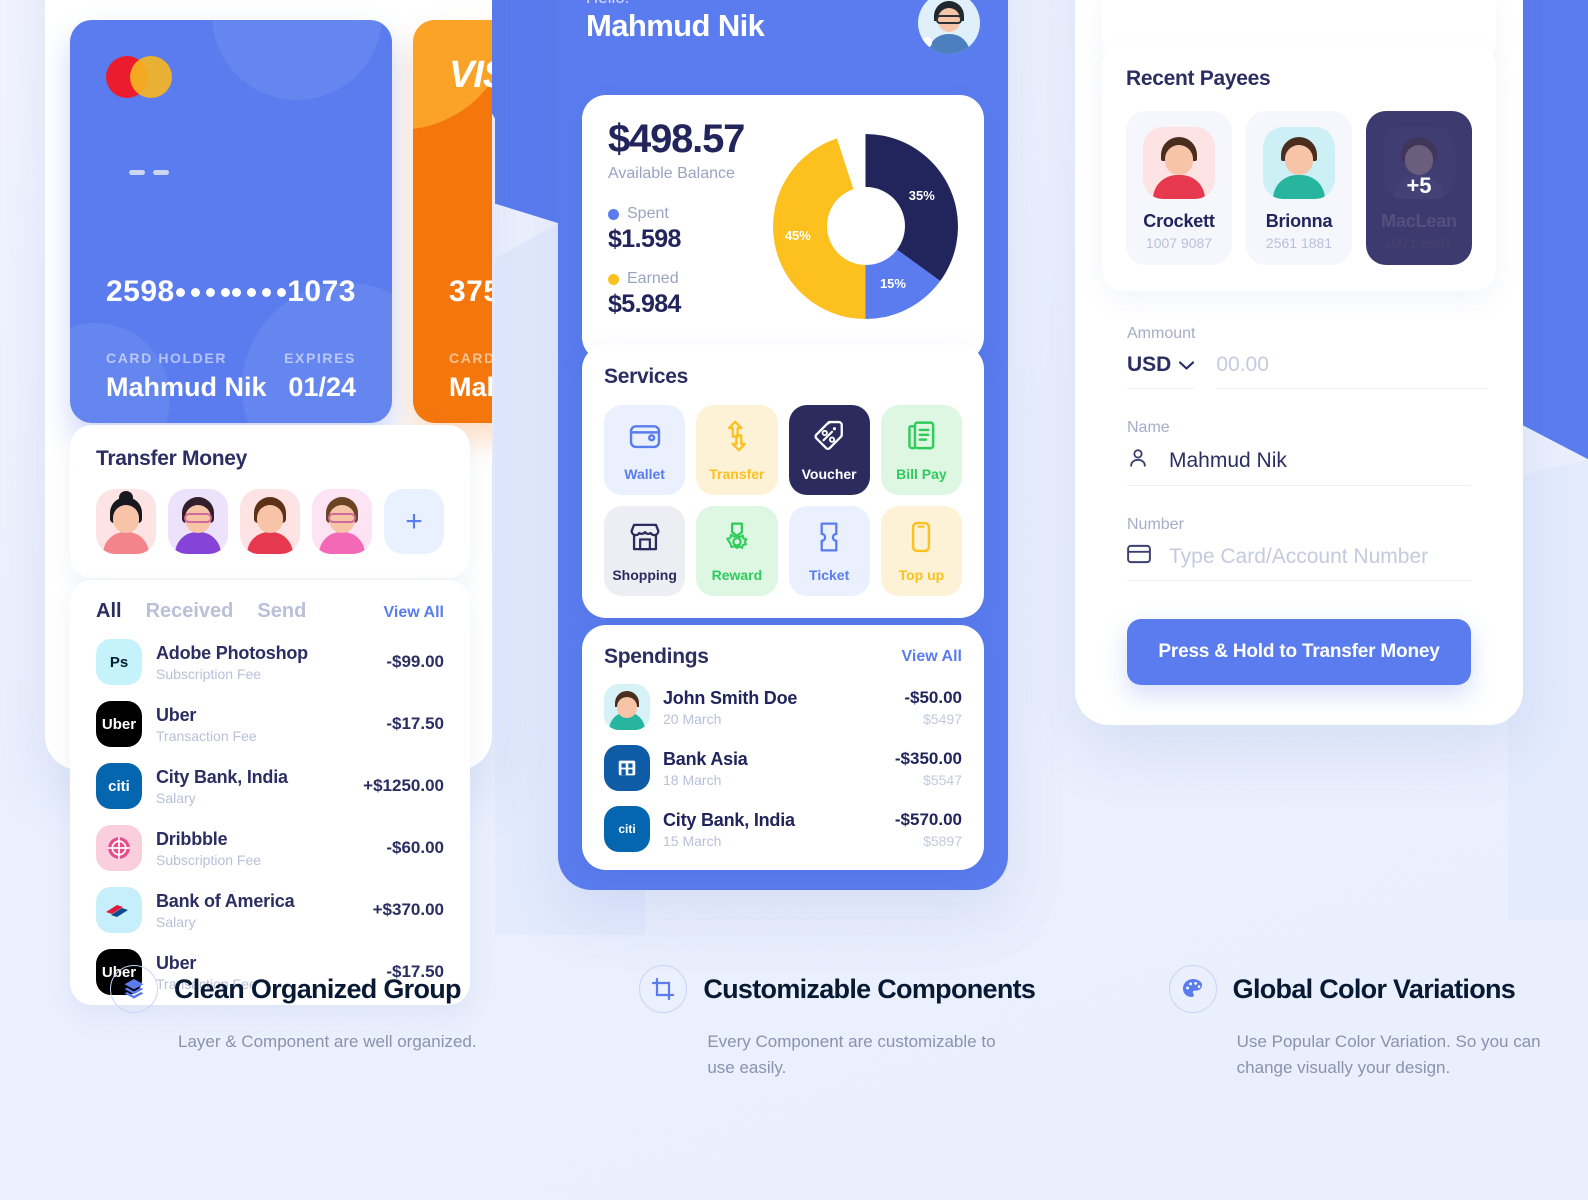 The image size is (1588, 1200). Describe the element at coordinates (1179, 188) in the screenshot. I see `payee-card-1: Crockett 1007 9087` at that location.